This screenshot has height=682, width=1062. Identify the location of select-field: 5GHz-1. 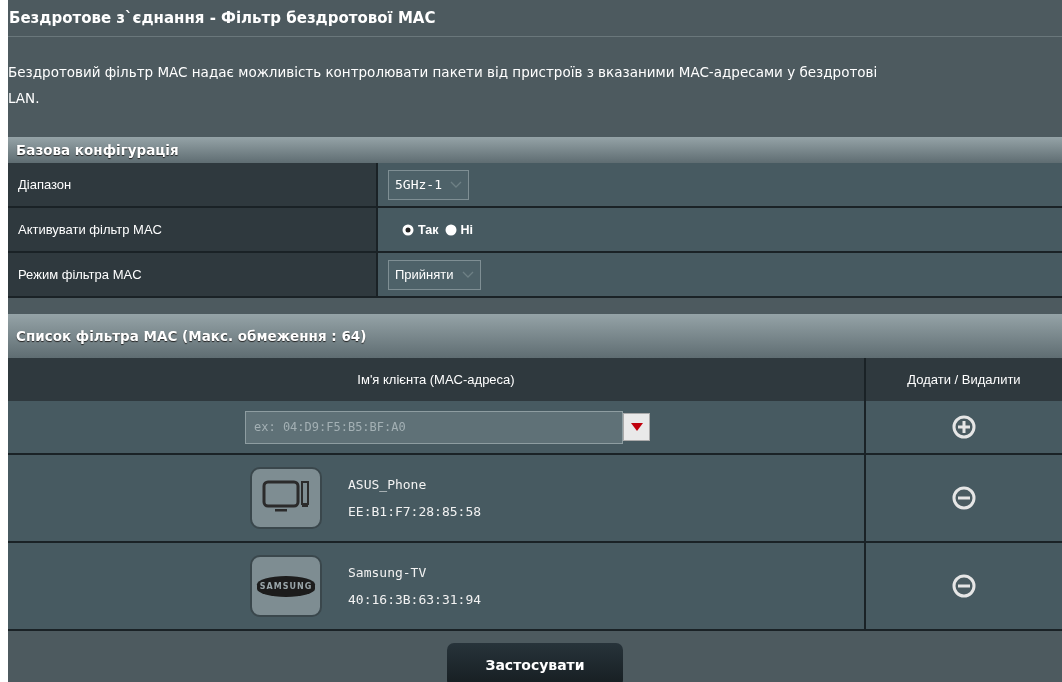
(428, 184).